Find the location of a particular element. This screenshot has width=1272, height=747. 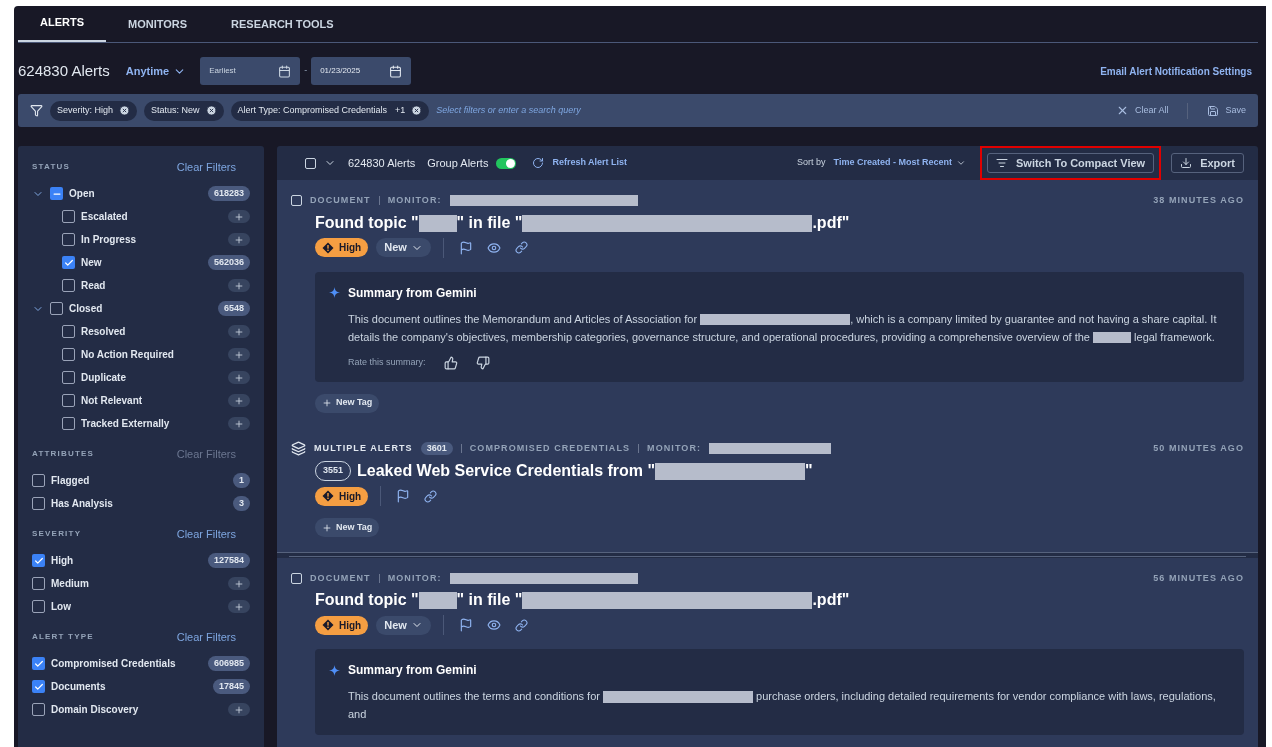

filter-icon is located at coordinates (36, 110).